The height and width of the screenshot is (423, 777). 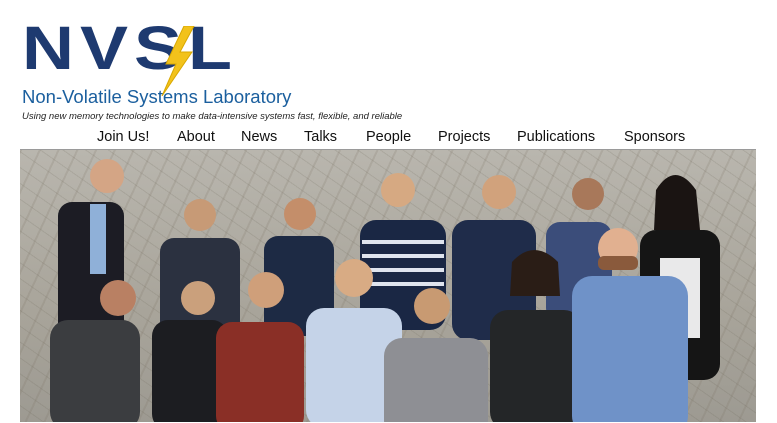 I want to click on logo-lab-name: Non-Volatile Systems Laboratory, so click(x=157, y=96).